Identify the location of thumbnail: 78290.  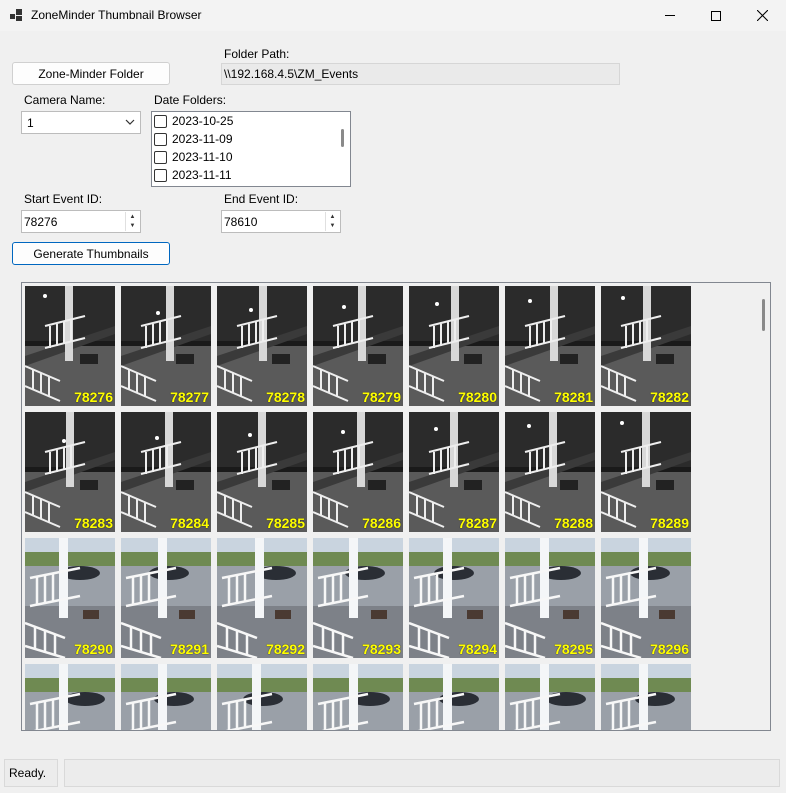
(70, 598).